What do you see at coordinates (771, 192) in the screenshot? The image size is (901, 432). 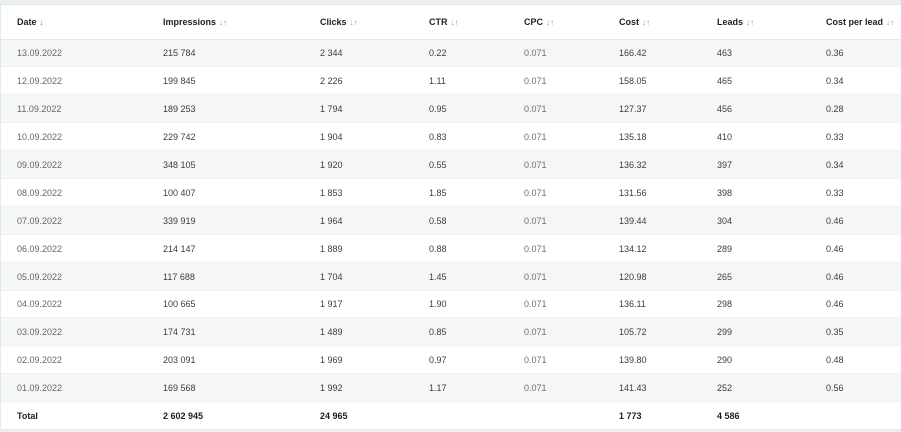 I see `cell-leads: 398` at bounding box center [771, 192].